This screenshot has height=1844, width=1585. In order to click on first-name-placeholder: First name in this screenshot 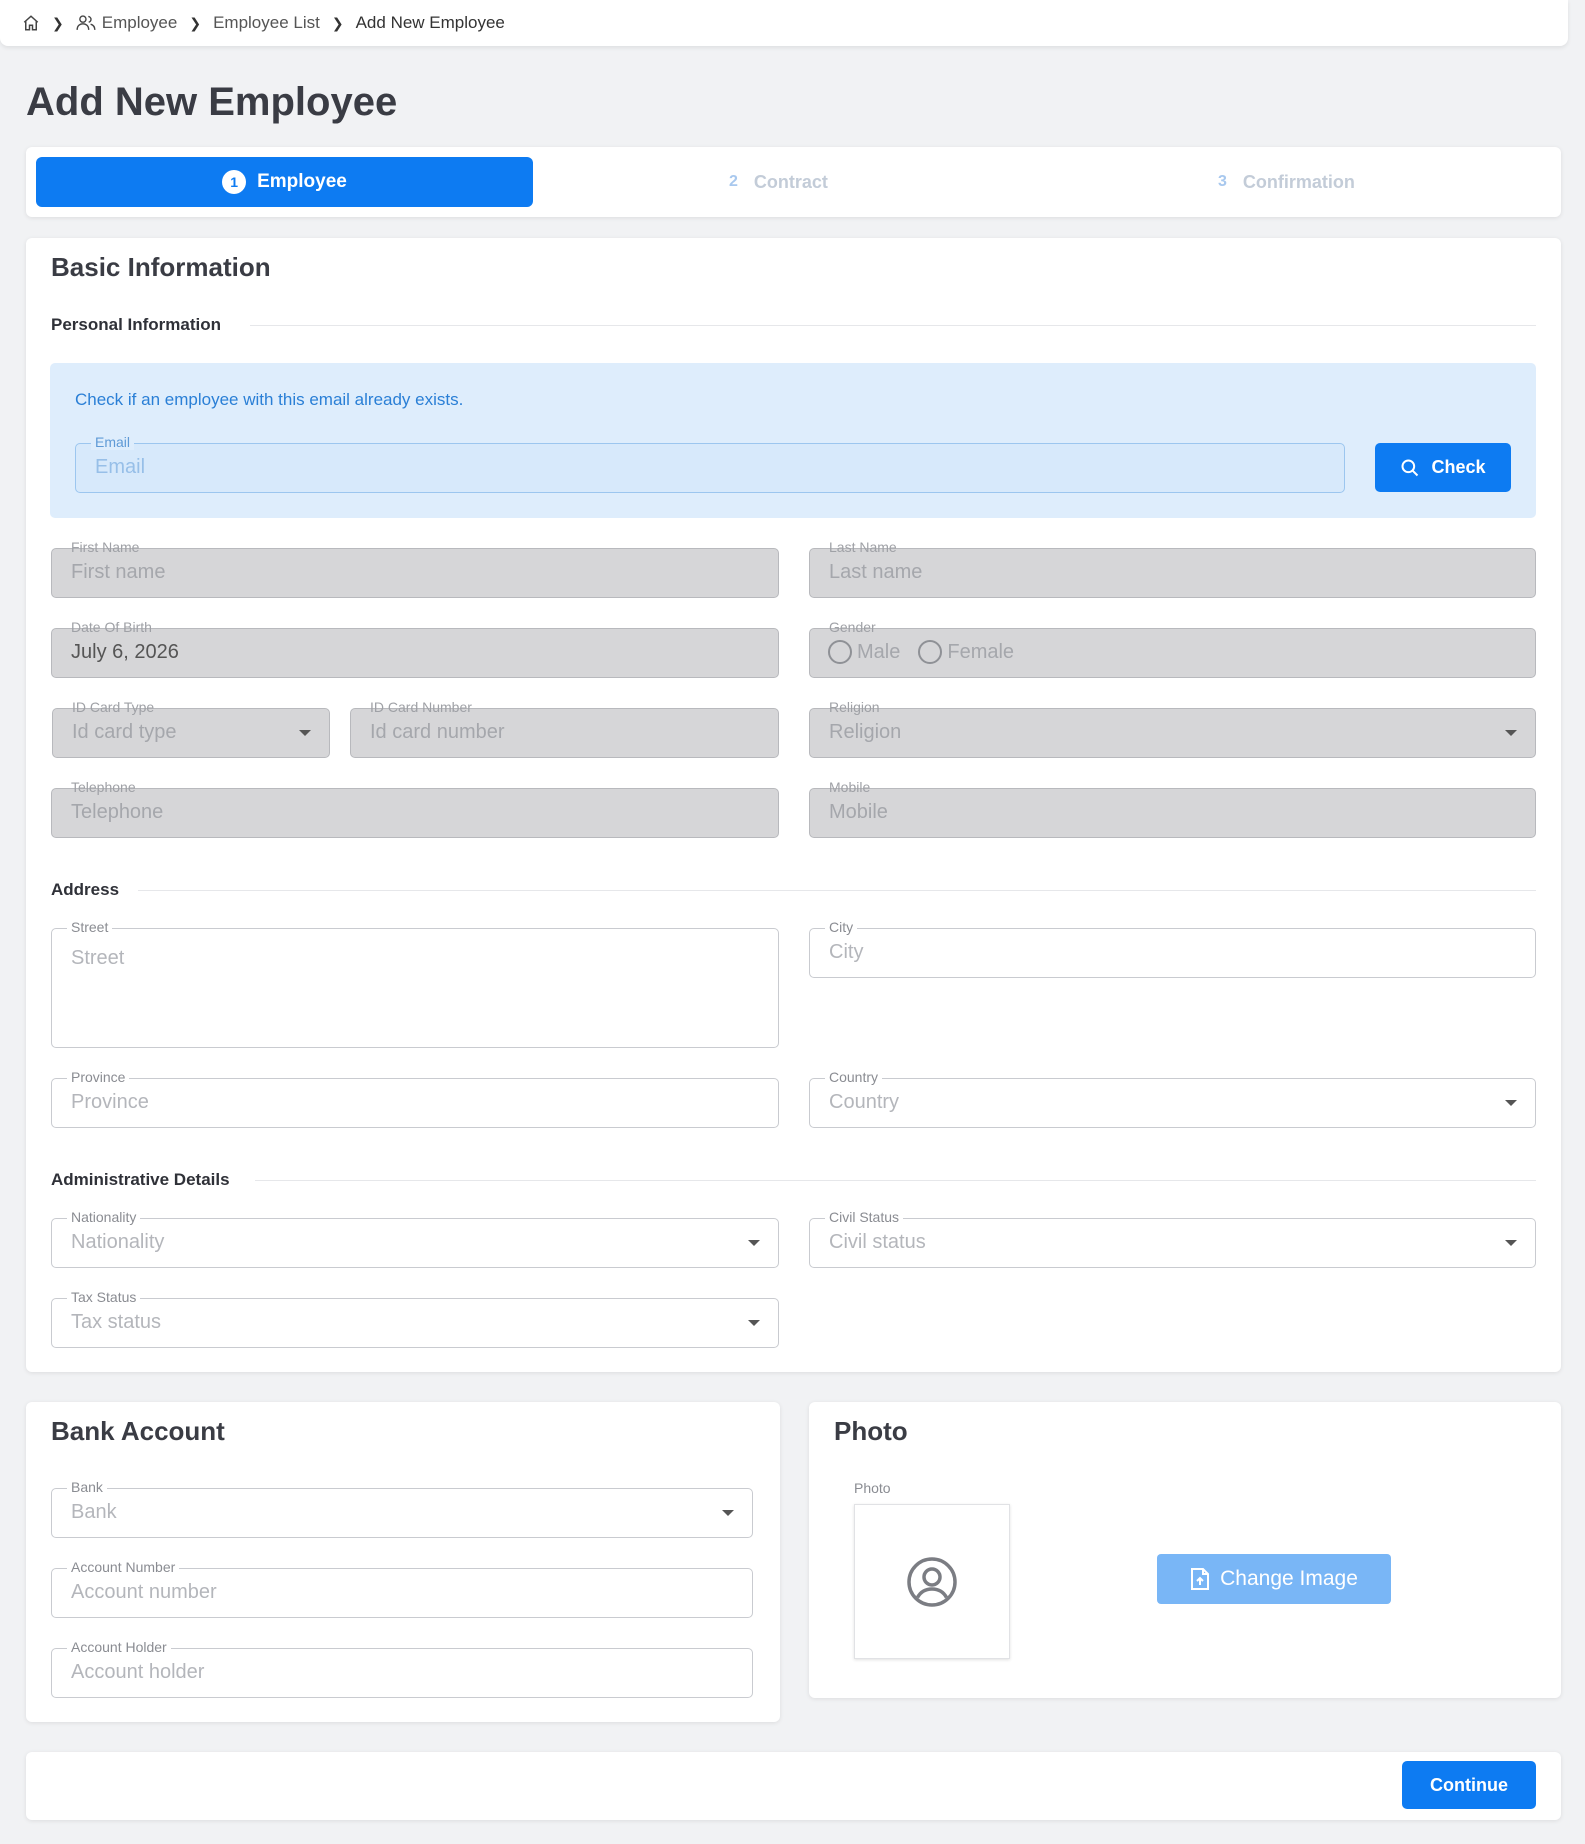, I will do `click(118, 572)`.